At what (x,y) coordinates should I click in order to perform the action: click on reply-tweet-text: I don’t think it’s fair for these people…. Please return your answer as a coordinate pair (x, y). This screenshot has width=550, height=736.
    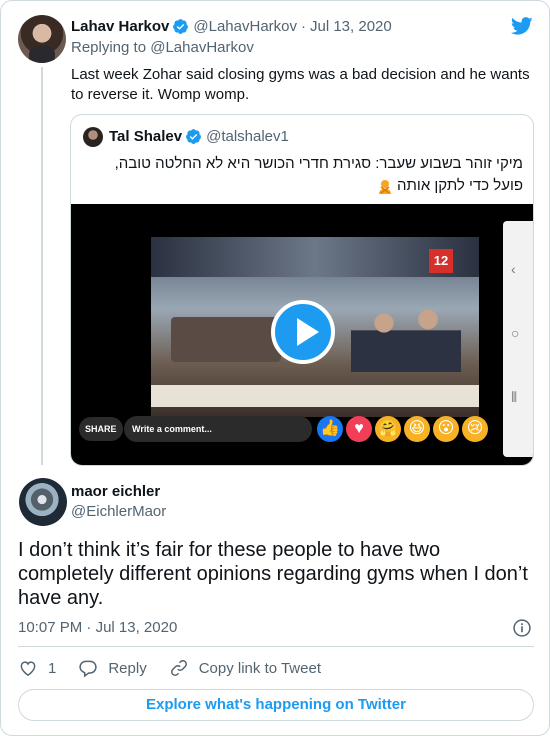
    Looking at the image, I should click on (273, 574).